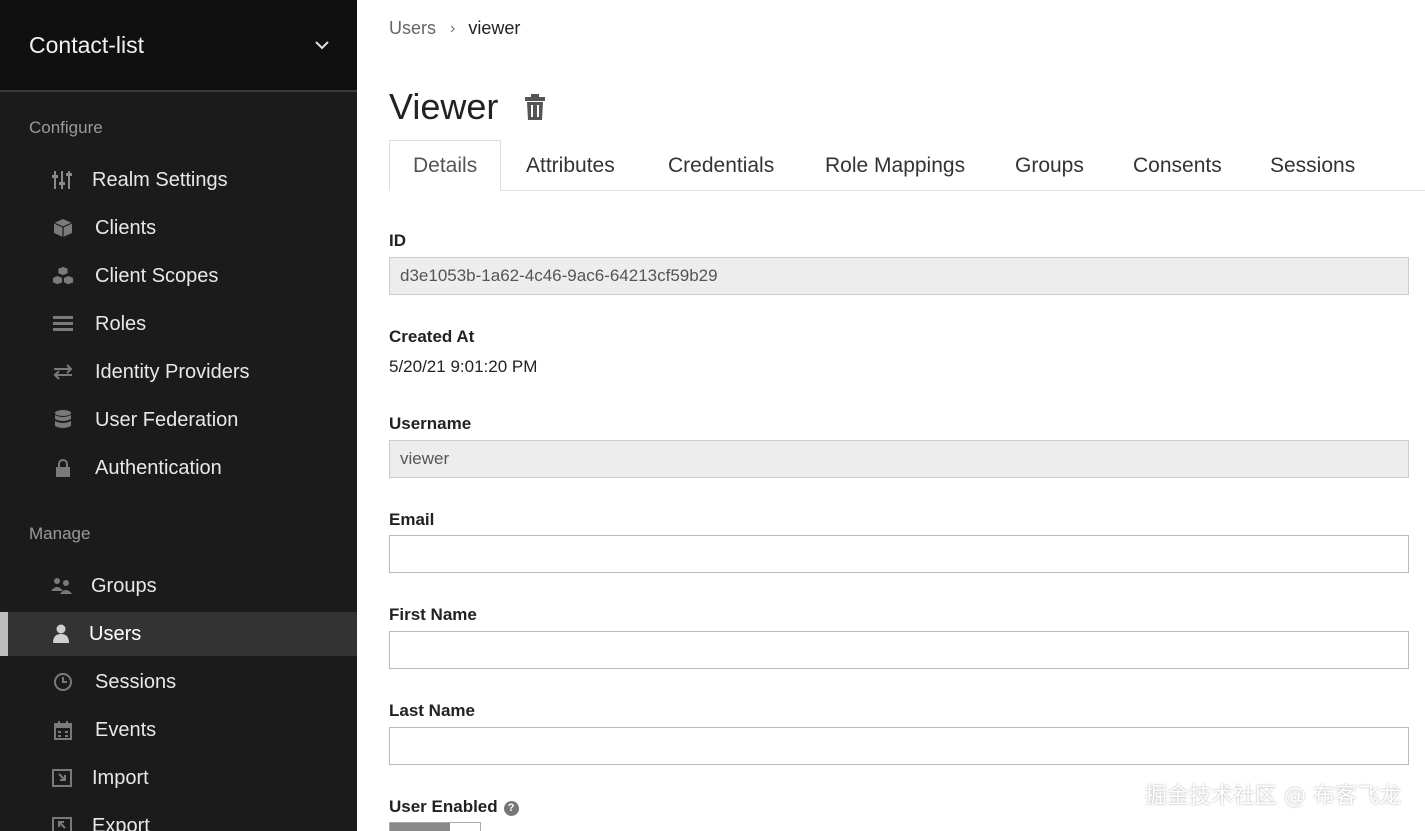  What do you see at coordinates (535, 107) in the screenshot?
I see `trash-icon` at bounding box center [535, 107].